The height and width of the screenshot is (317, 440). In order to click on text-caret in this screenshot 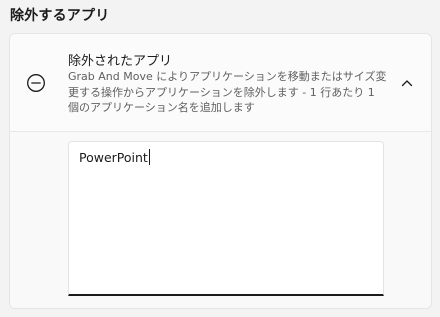, I will do `click(149, 157)`.